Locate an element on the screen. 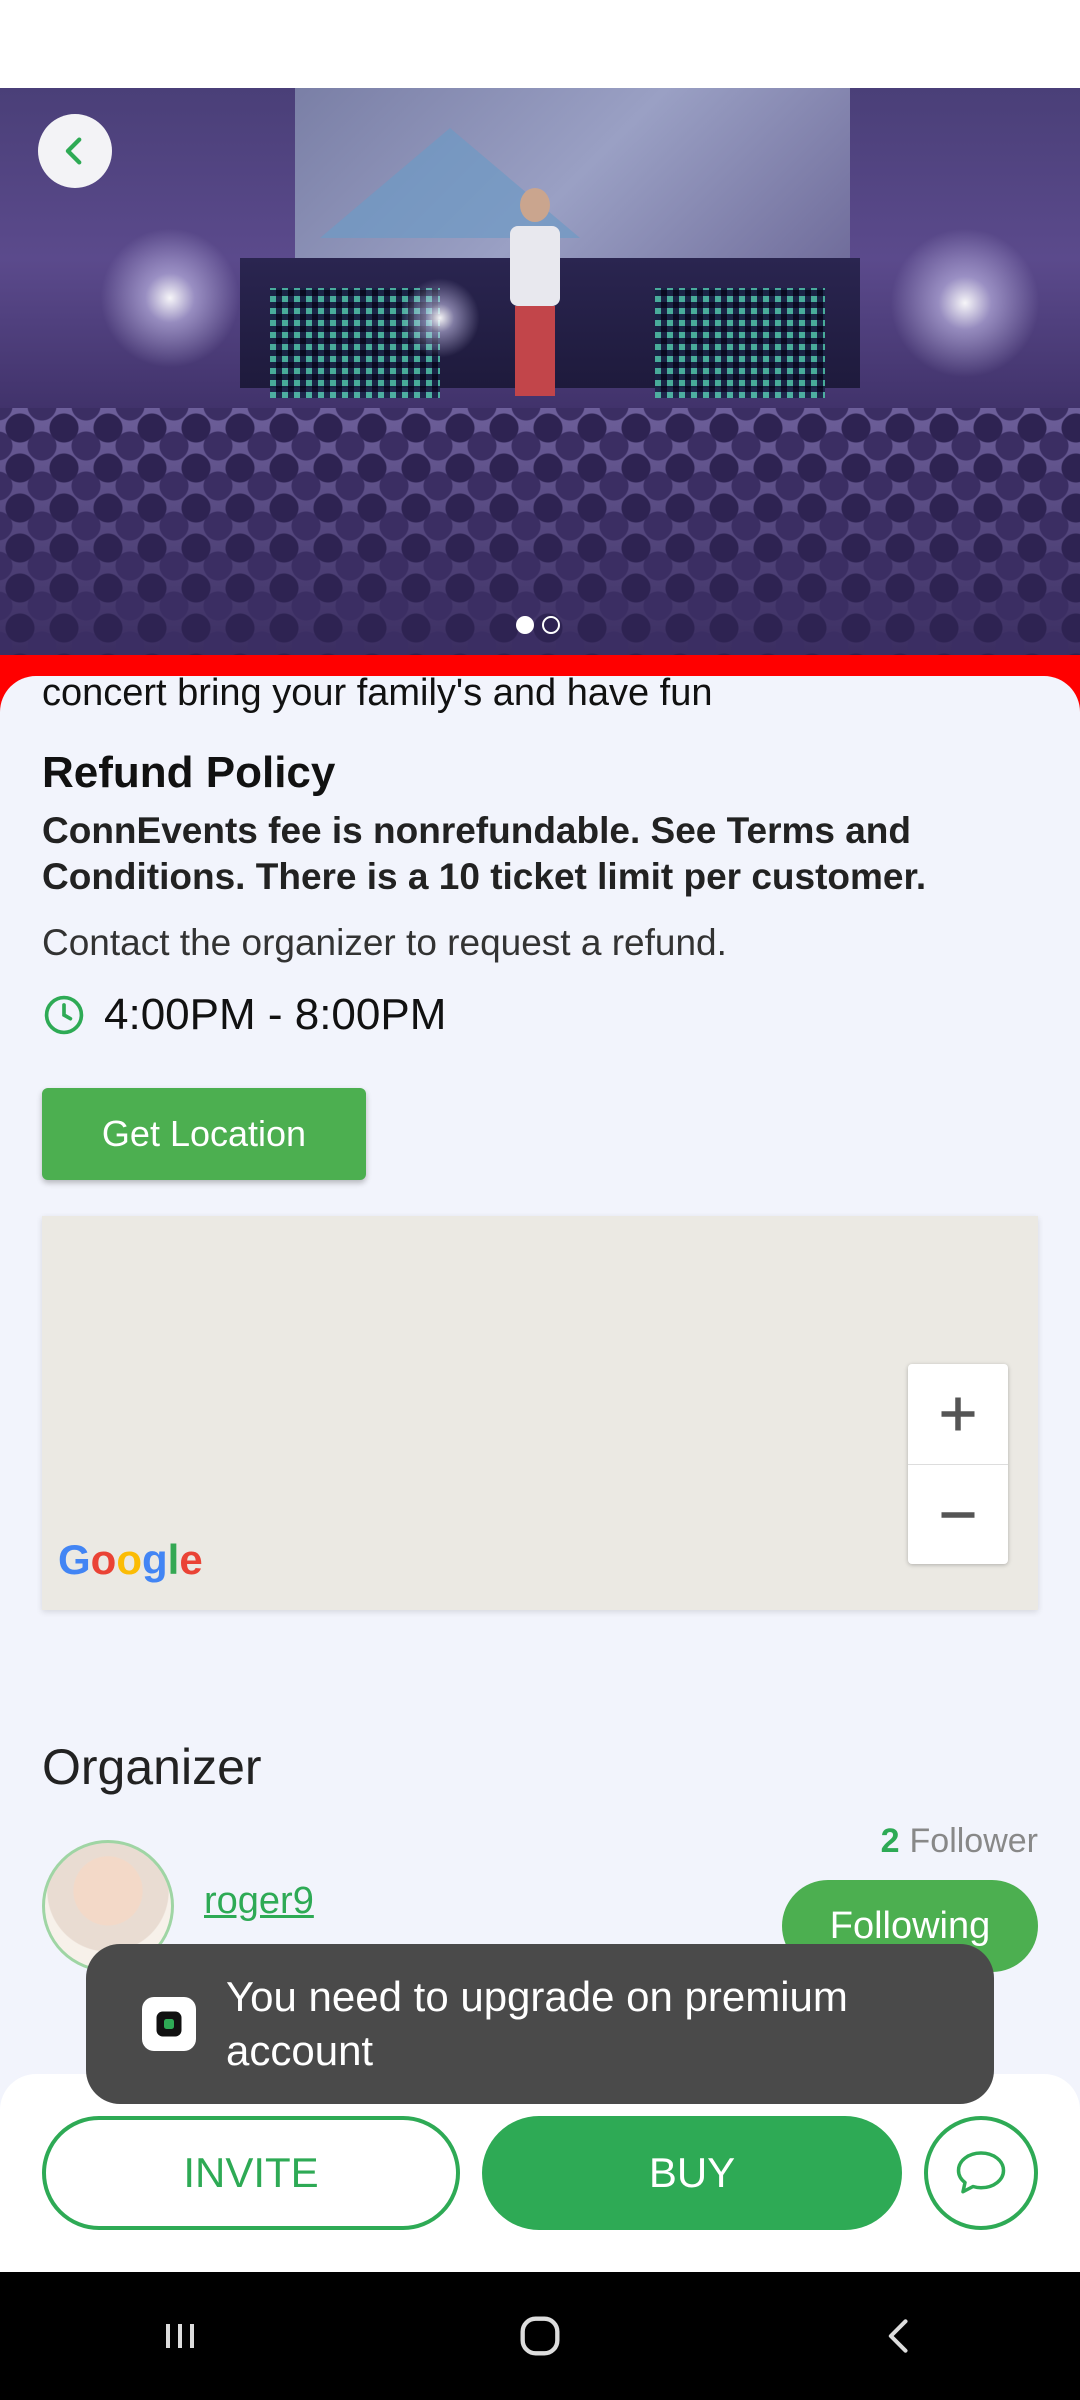  map-zoom-controls is located at coordinates (958, 1464).